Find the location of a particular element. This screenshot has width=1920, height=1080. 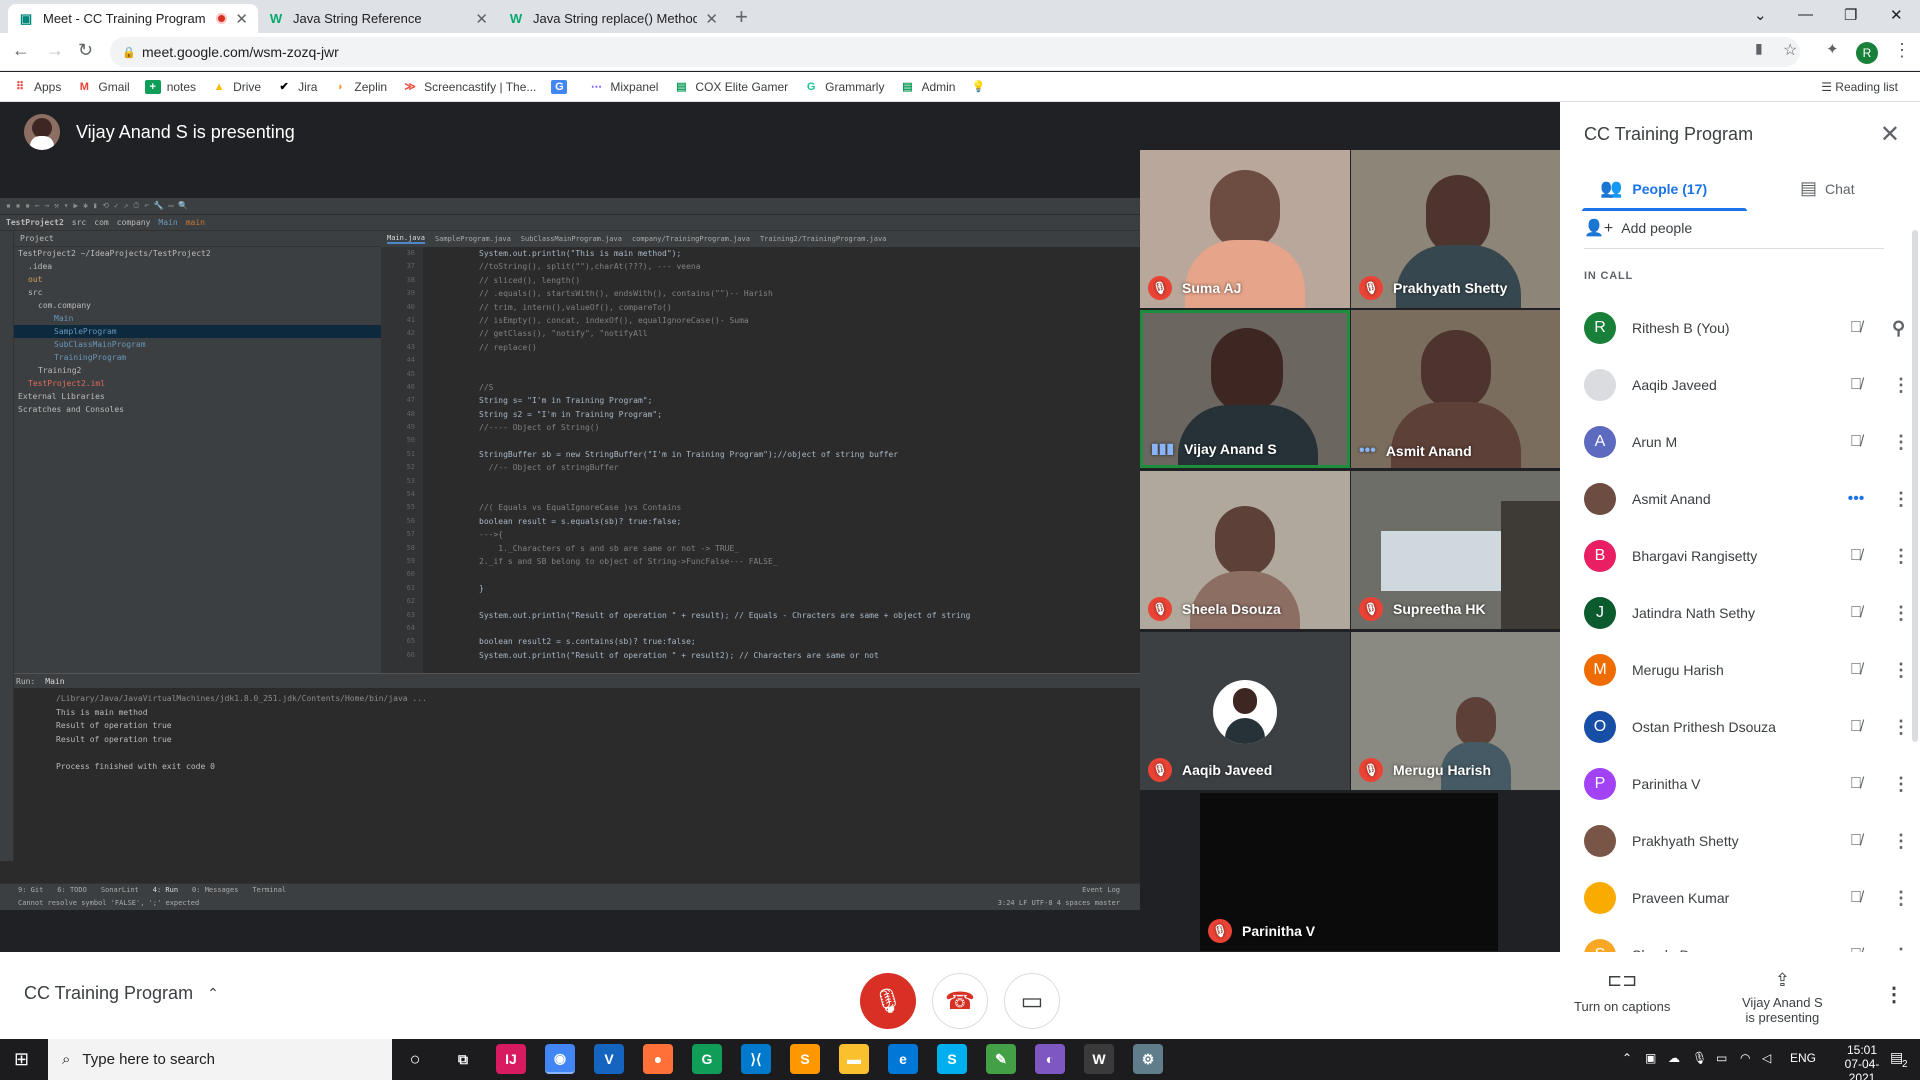

participant-row: R Rithesh B (You) 🎙̸ ⚲ is located at coordinates (1744, 328).